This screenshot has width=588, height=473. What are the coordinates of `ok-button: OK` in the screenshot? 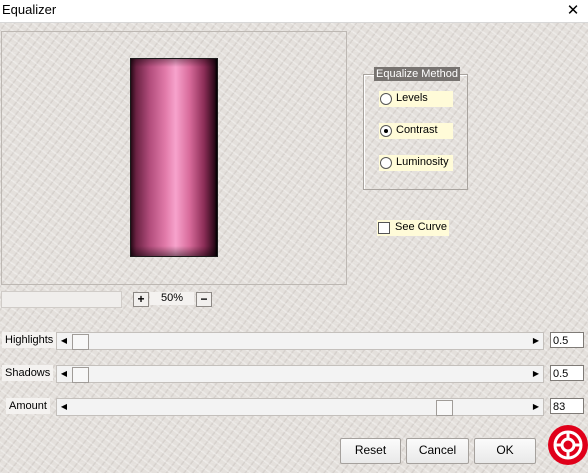 It's located at (505, 451).